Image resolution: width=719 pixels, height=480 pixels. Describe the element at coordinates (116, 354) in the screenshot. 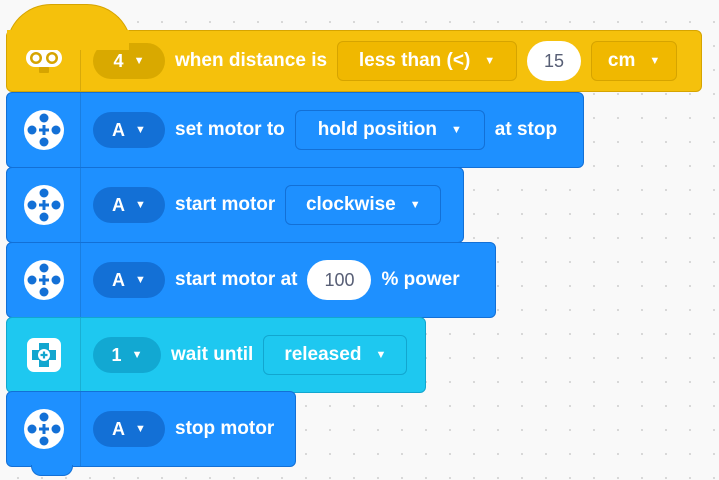

I see `port-value: 1` at that location.